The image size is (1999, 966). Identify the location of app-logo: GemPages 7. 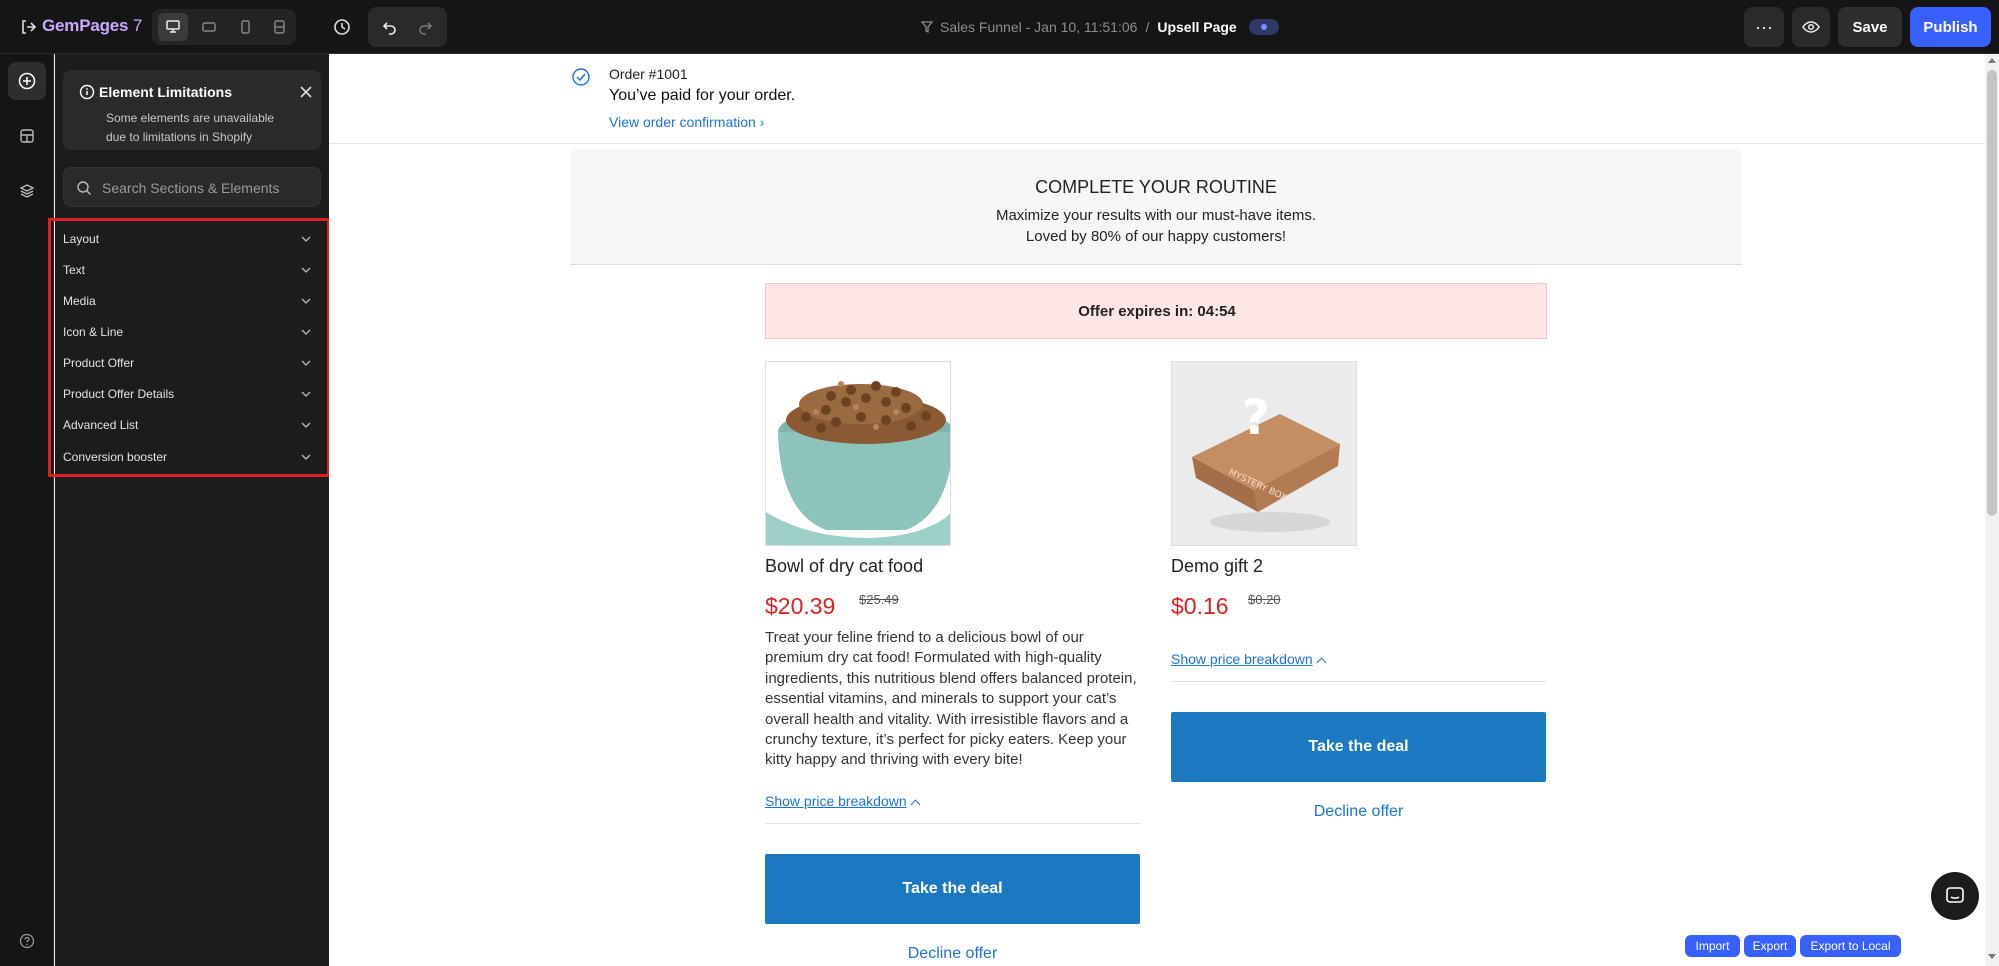
(92, 26).